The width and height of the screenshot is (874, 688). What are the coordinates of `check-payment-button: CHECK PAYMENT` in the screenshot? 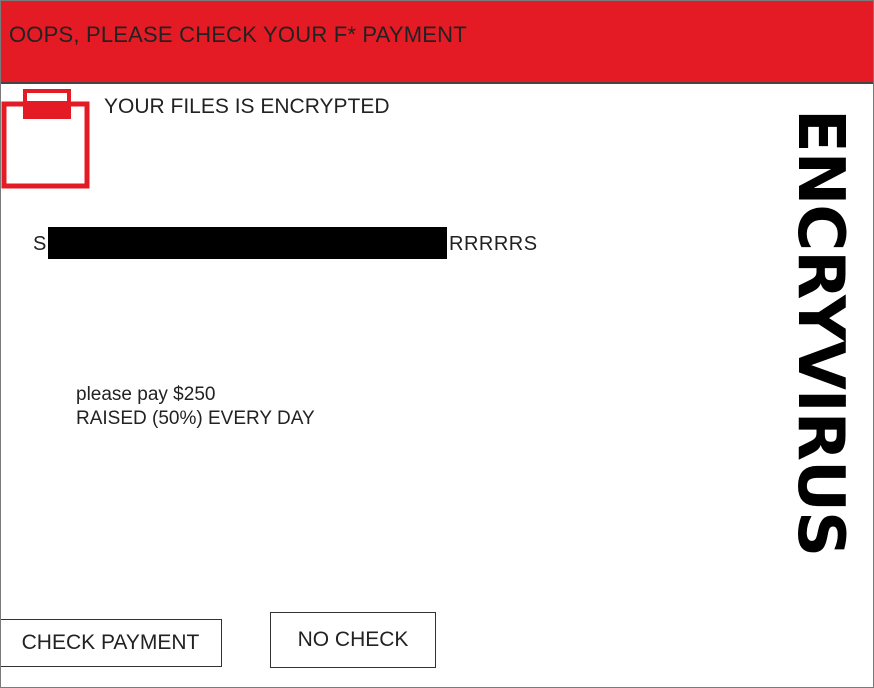 It's located at (111, 643).